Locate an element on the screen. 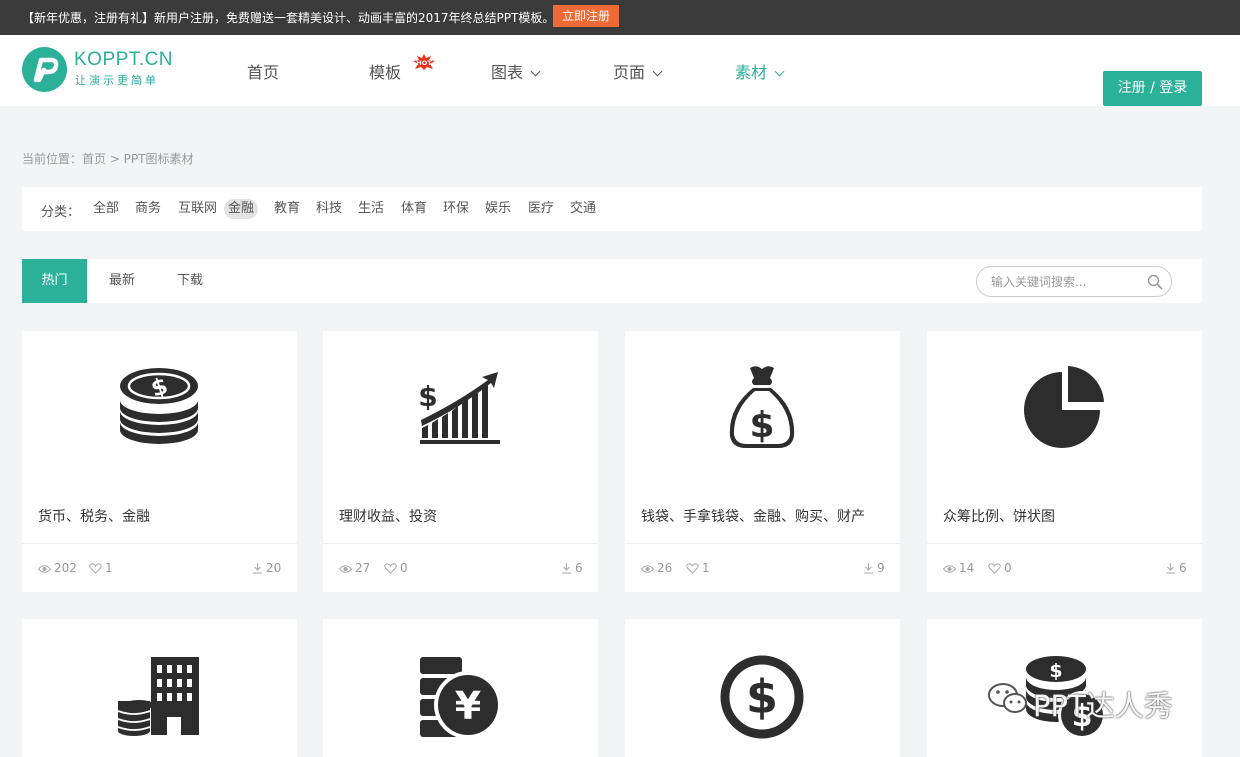 Image resolution: width=1240 pixels, height=757 pixels. nav-charts: 图表 is located at coordinates (516, 71).